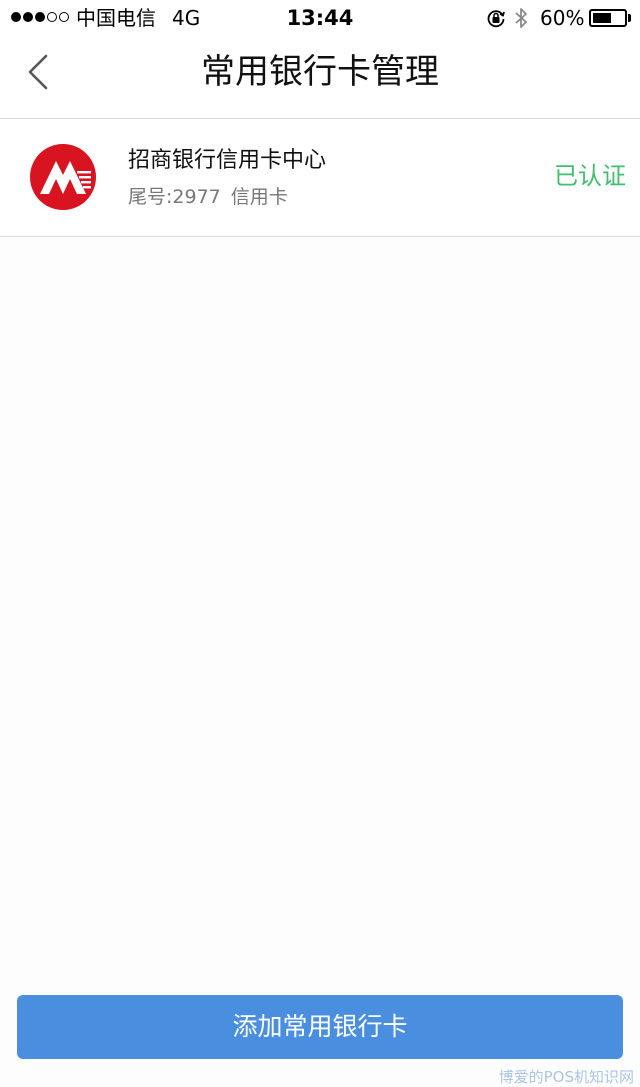  I want to click on battery-icon, so click(608, 18).